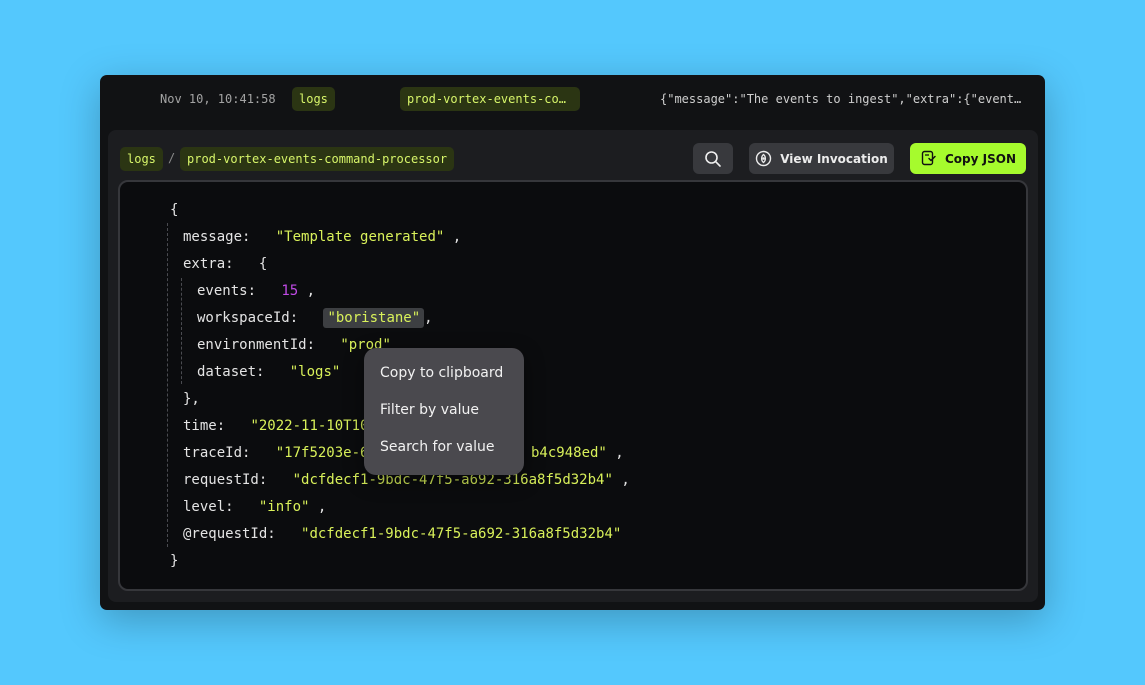 Image resolution: width=1145 pixels, height=685 pixels. Describe the element at coordinates (980, 158) in the screenshot. I see `copy-json-label: Copy JSON` at that location.